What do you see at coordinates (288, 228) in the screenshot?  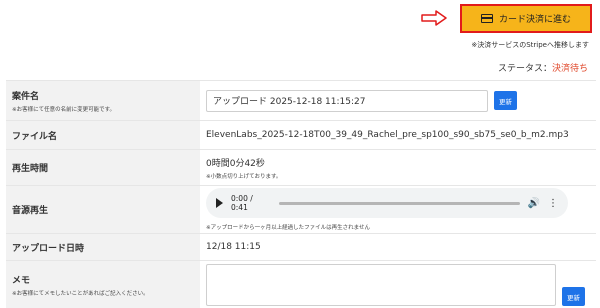 I see `audio-note: ※アップロードから一ヶ月以上経過したファイルは再生されません` at bounding box center [288, 228].